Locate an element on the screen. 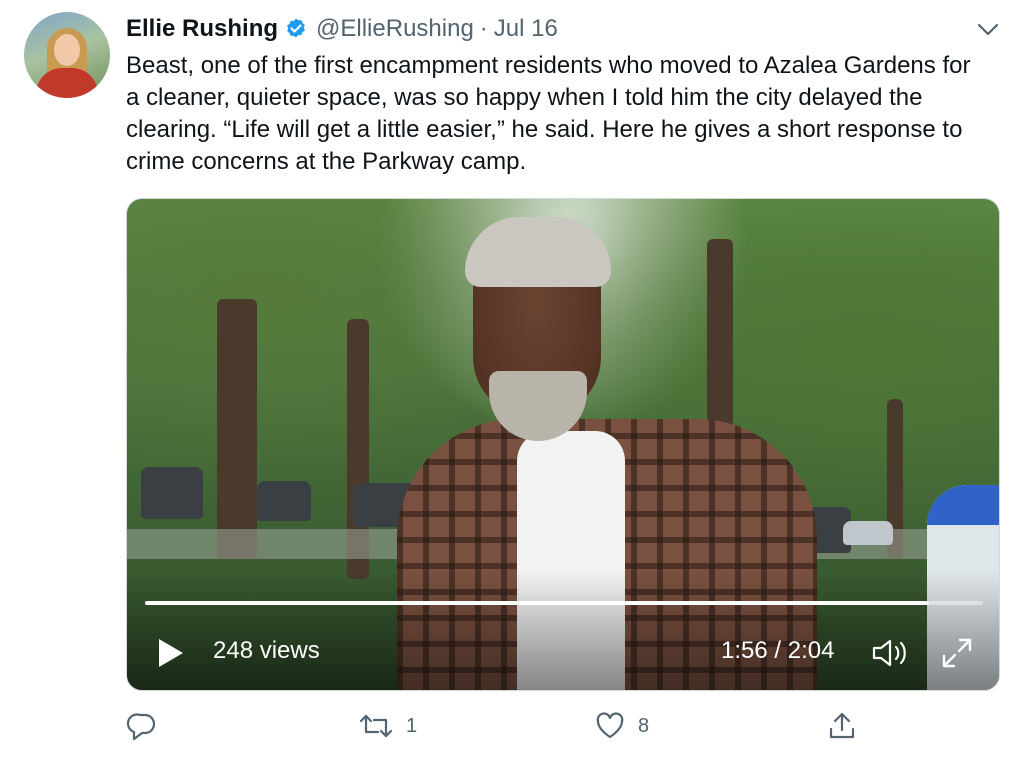 The image size is (1024, 759). play-icon is located at coordinates (171, 653).